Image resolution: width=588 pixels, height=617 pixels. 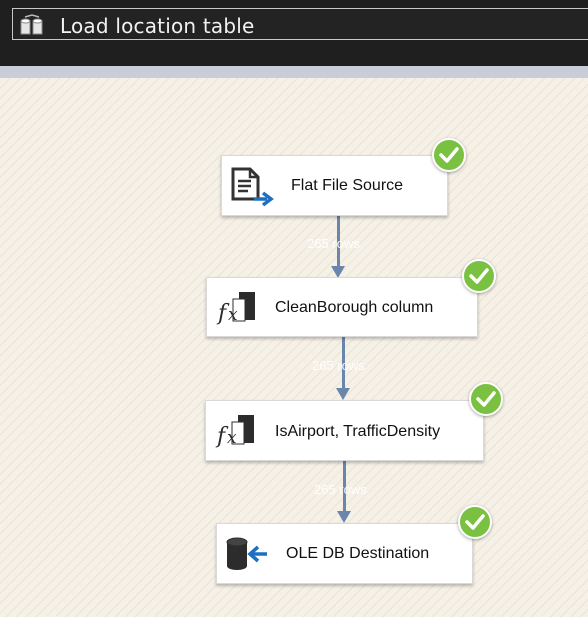 What do you see at coordinates (354, 307) in the screenshot?
I see `component-label: CleanBorough column` at bounding box center [354, 307].